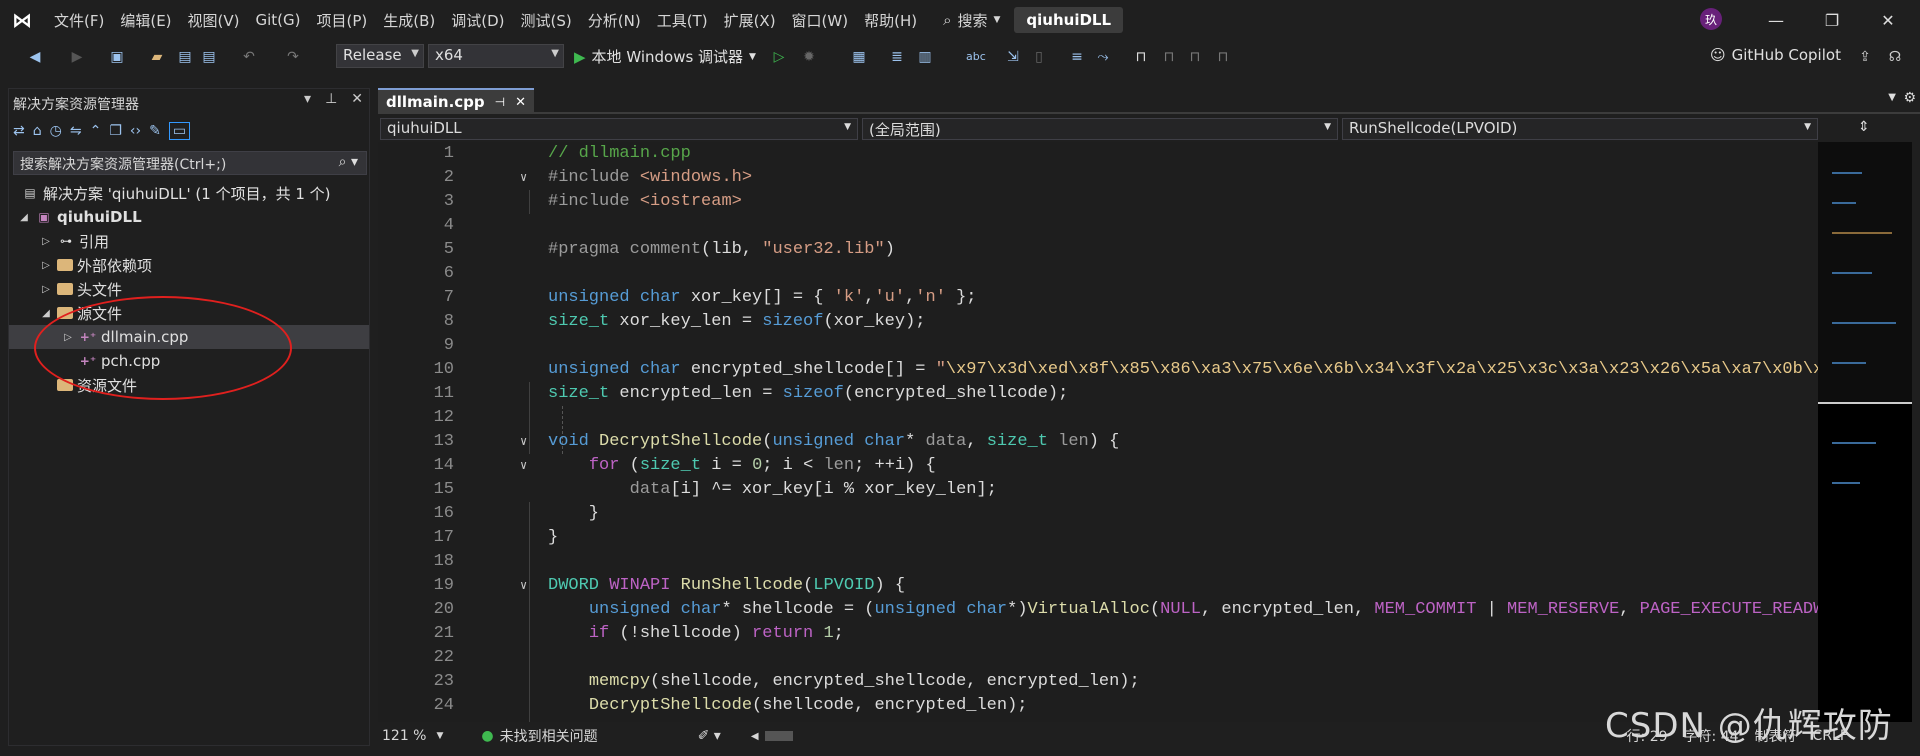 The height and width of the screenshot is (756, 1920). What do you see at coordinates (35, 57) in the screenshot?
I see `back-icon: ◀` at bounding box center [35, 57].